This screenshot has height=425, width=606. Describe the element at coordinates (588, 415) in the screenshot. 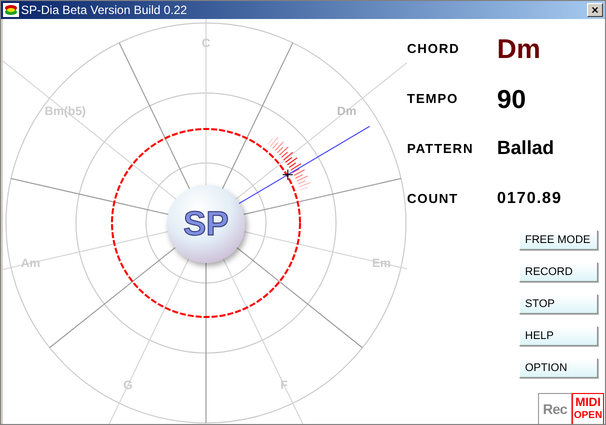

I see `midi-text: OPEN` at that location.